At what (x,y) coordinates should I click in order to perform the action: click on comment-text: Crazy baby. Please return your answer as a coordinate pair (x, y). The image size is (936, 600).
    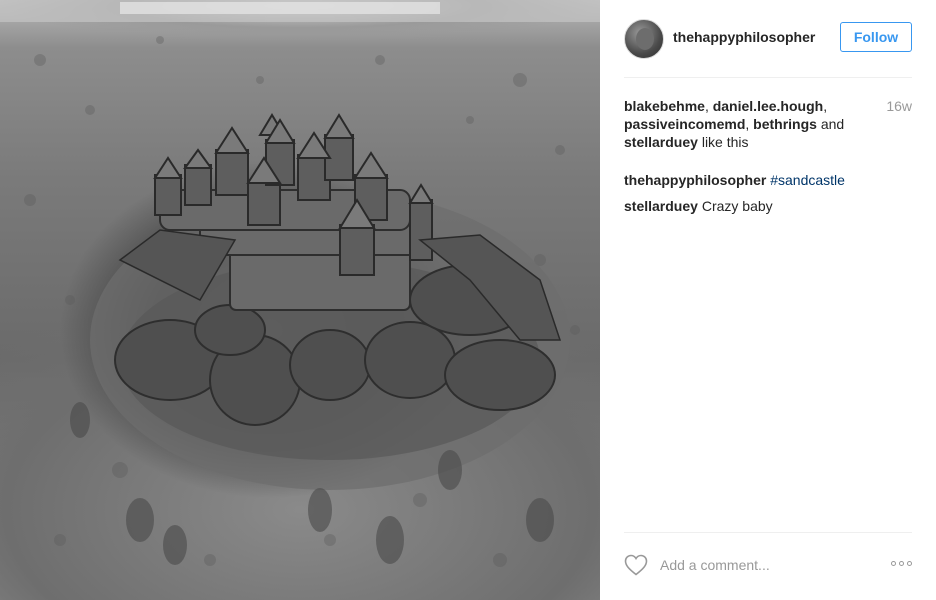
    Looking at the image, I should click on (737, 206).